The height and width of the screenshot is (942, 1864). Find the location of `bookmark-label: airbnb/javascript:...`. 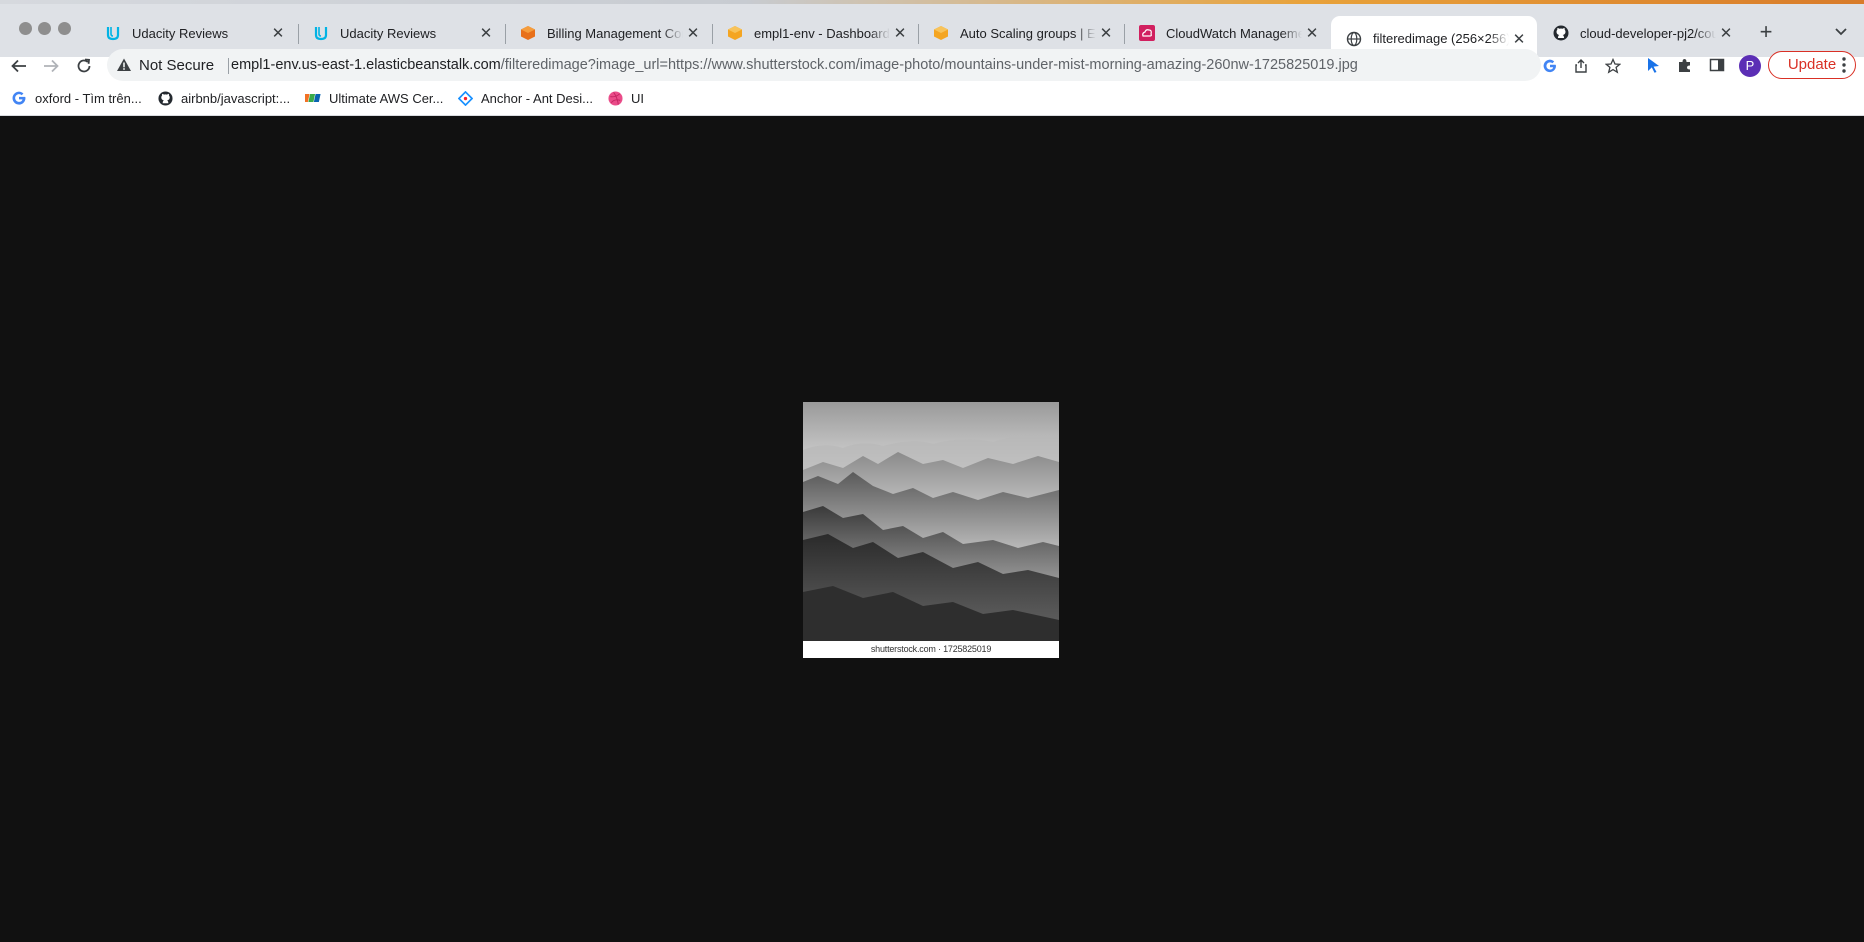

bookmark-label: airbnb/javascript:... is located at coordinates (236, 98).